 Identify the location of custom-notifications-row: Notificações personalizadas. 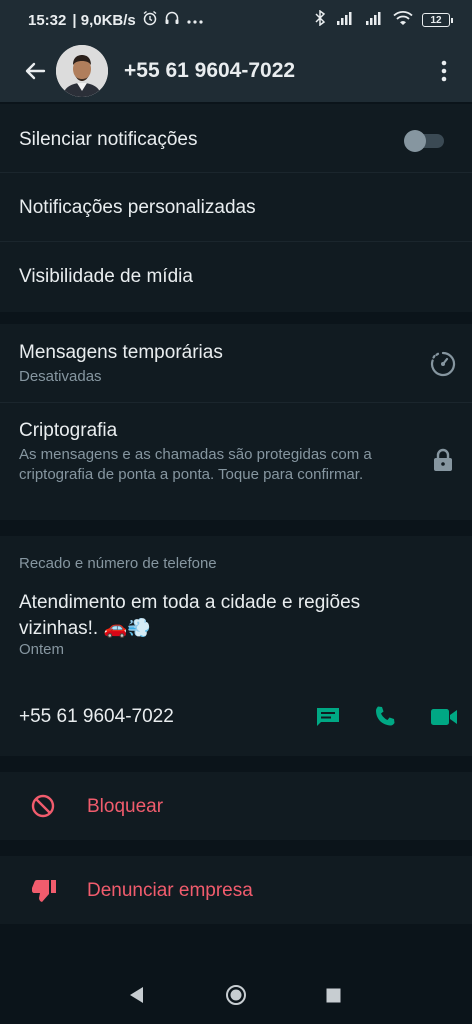
(236, 207).